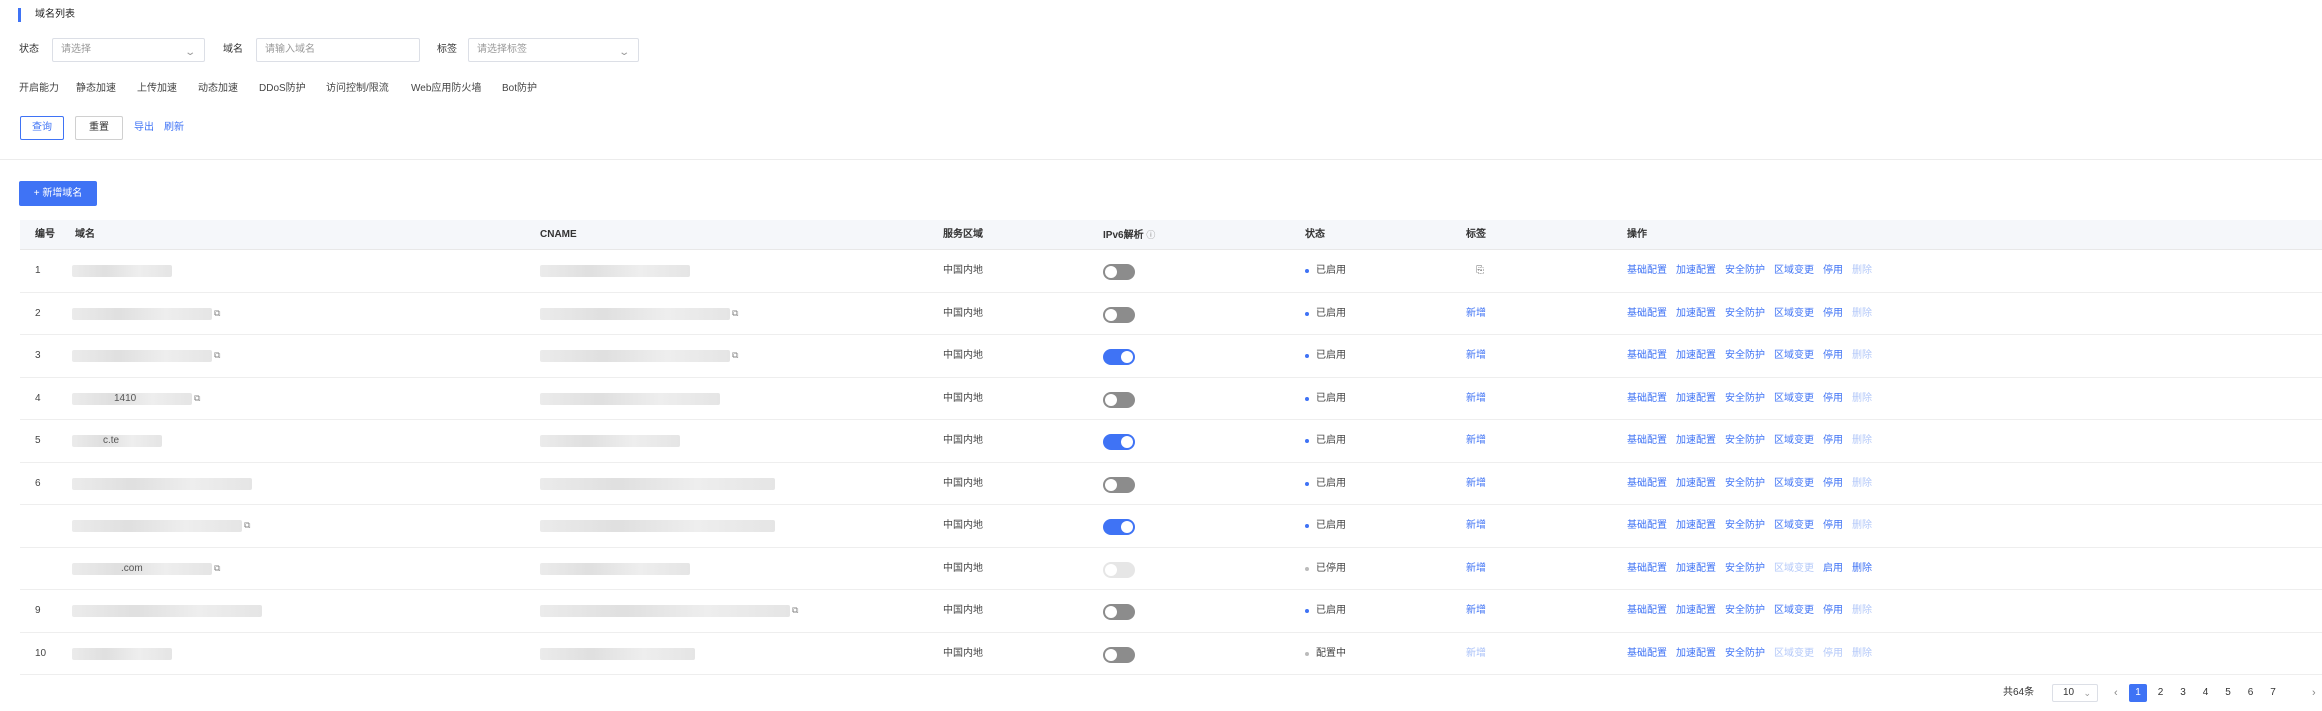 The width and height of the screenshot is (2322, 711). I want to click on tag-select: 请选择标签 ⌄, so click(553, 50).